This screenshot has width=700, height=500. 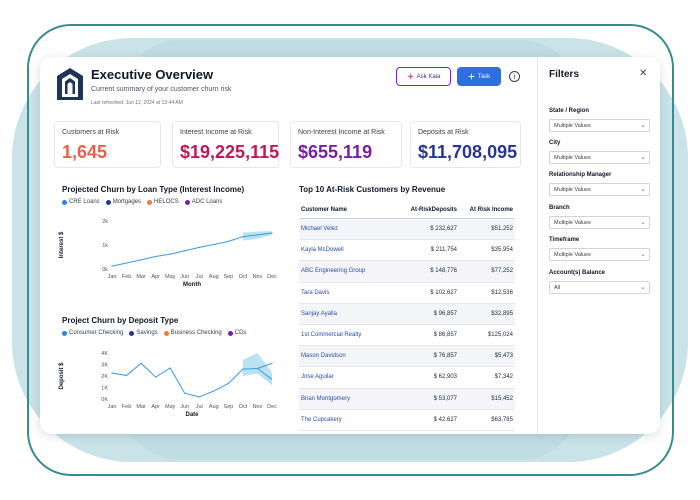 I want to click on table-row: The Cupcakery $ 42,627 $63,785, so click(x=407, y=420).